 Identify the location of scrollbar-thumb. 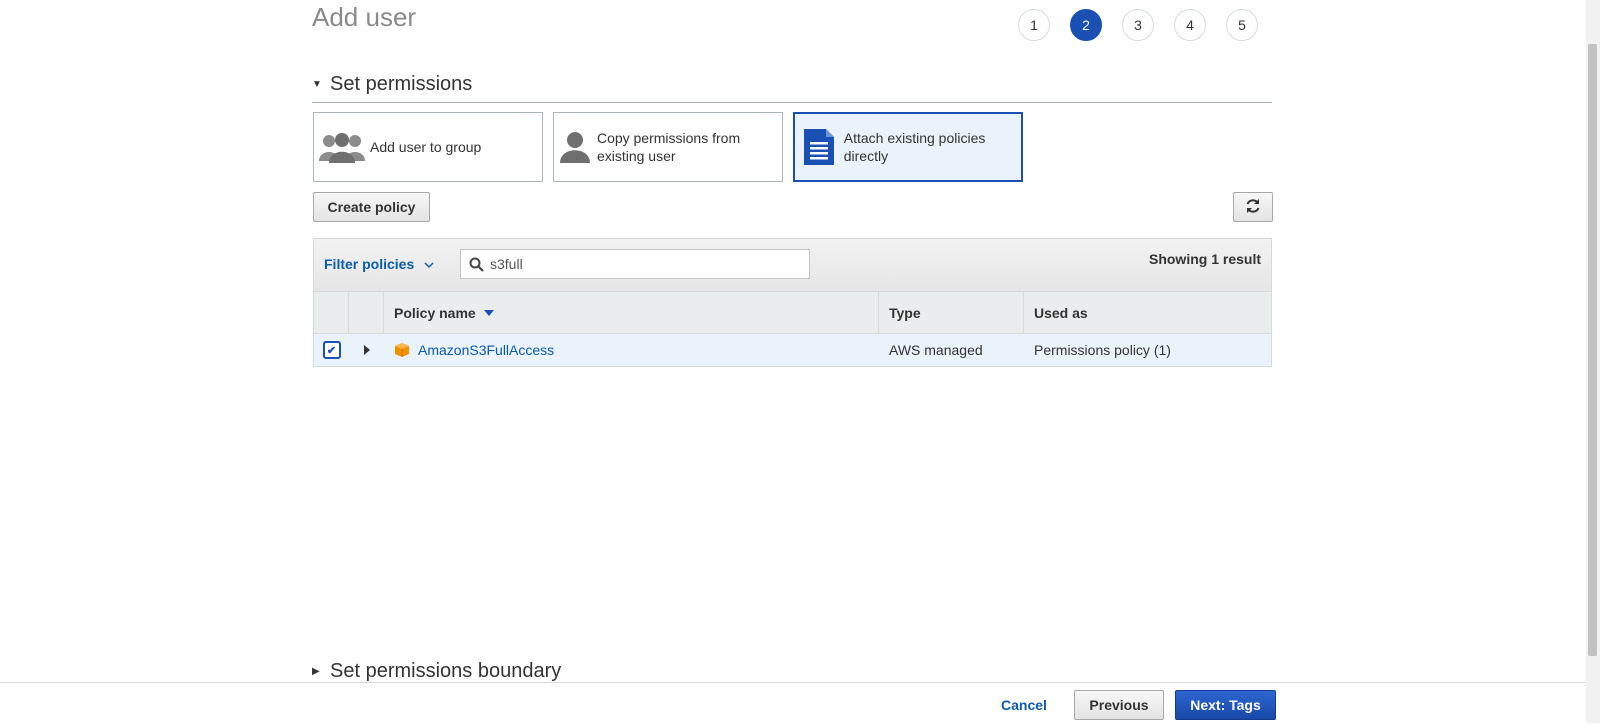
(1592, 350).